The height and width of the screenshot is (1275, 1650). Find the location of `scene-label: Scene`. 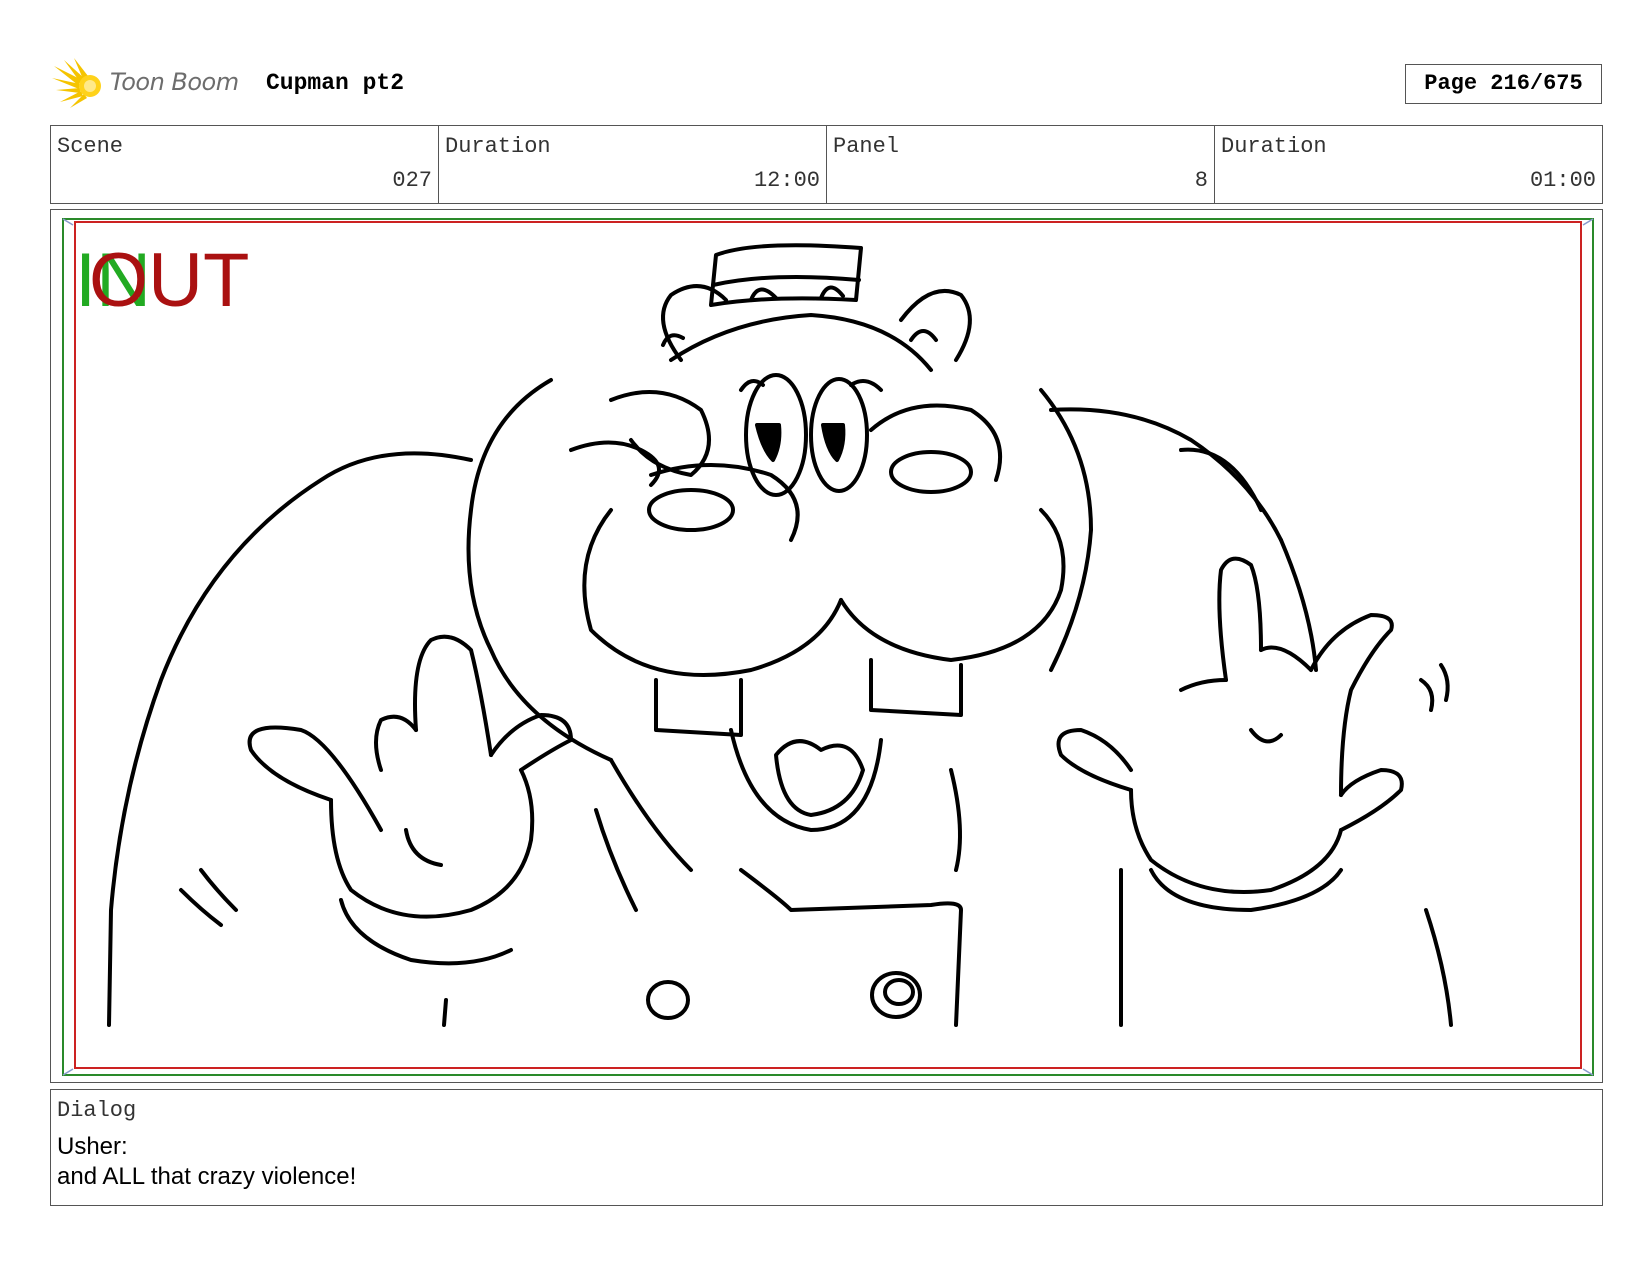

scene-label: Scene is located at coordinates (90, 146).